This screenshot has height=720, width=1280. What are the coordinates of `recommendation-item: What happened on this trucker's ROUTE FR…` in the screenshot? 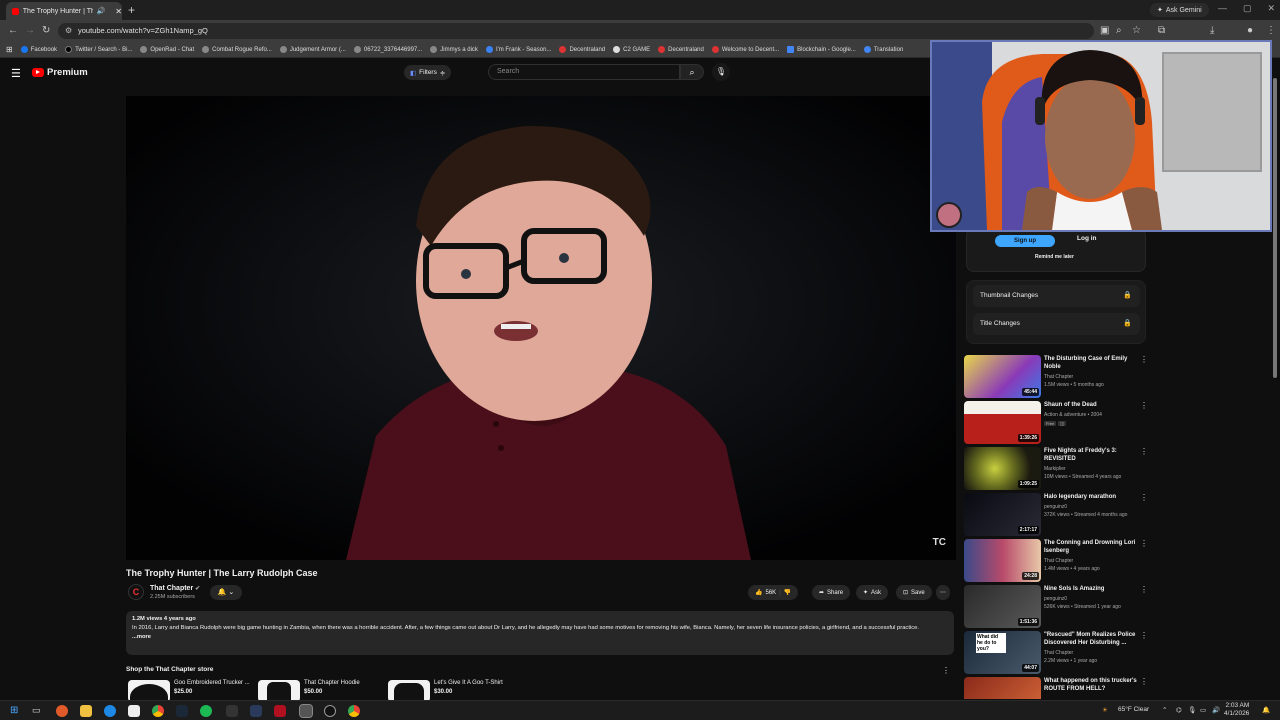 It's located at (1059, 688).